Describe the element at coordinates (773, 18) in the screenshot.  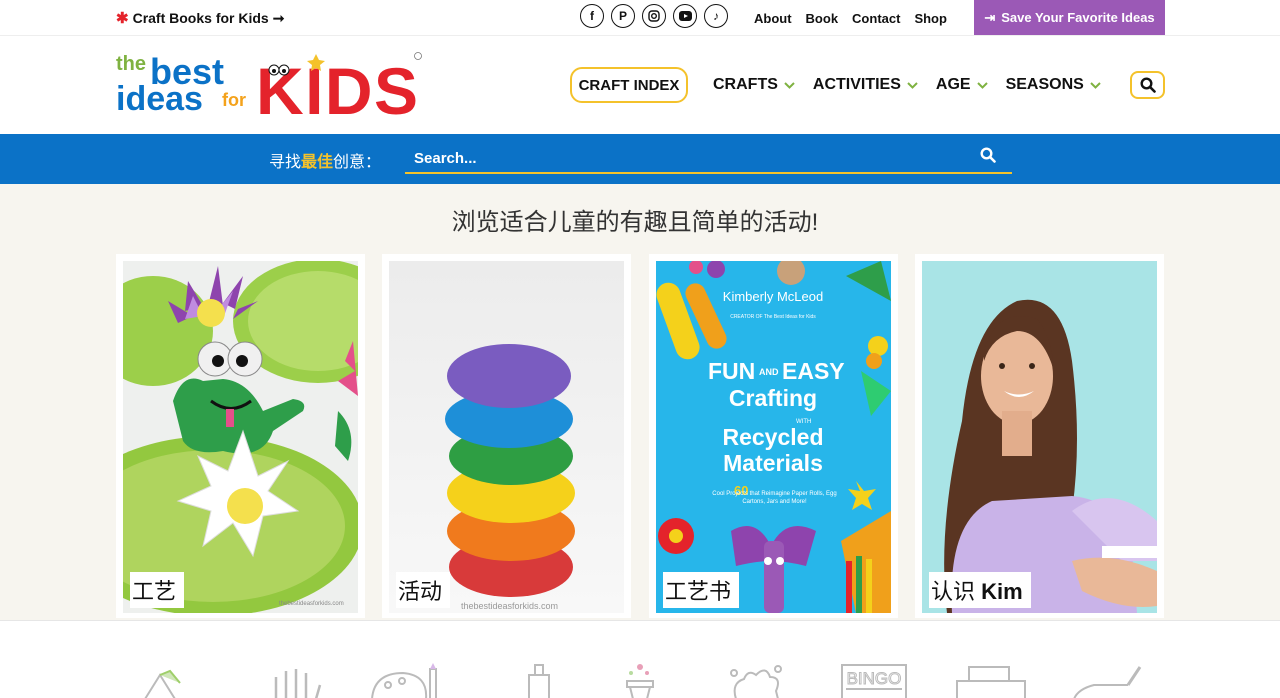
I see `about-link: About` at that location.